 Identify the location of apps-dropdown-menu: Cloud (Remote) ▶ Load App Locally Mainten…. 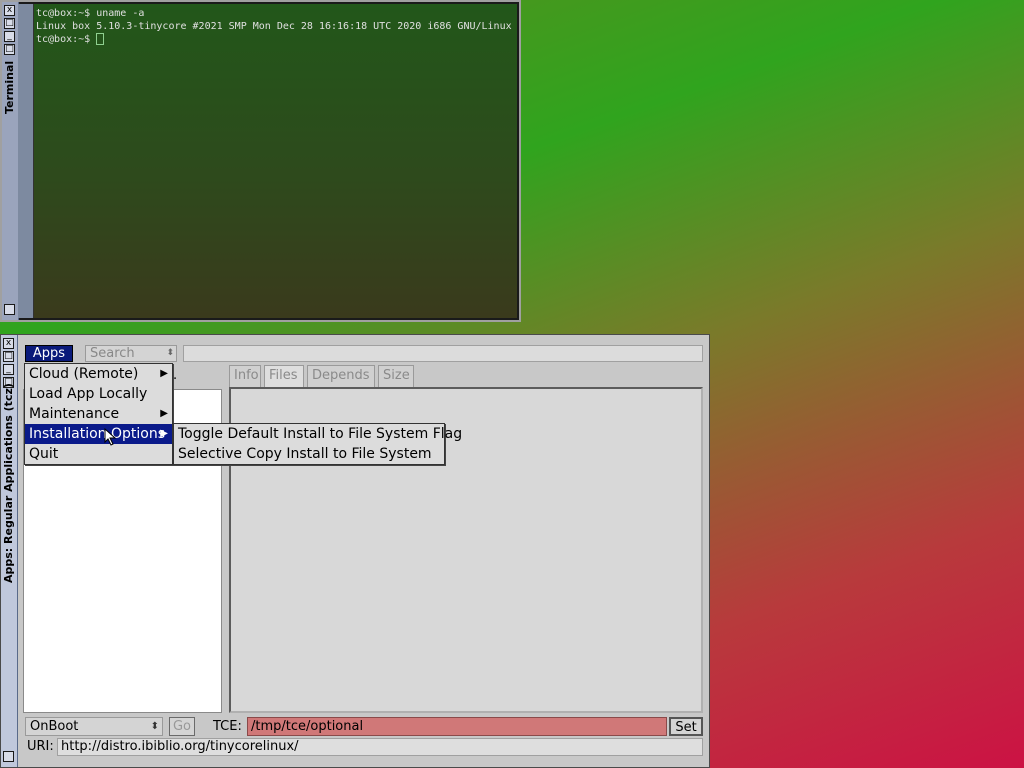
(98, 414).